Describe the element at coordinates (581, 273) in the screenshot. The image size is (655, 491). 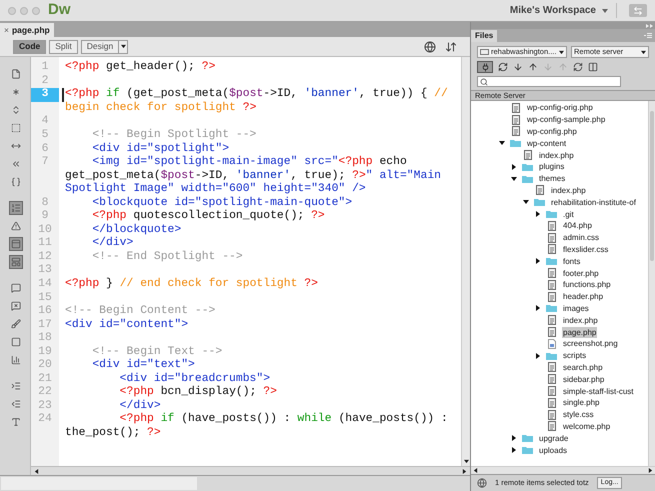
I see `file-tree-item: footer.php` at that location.